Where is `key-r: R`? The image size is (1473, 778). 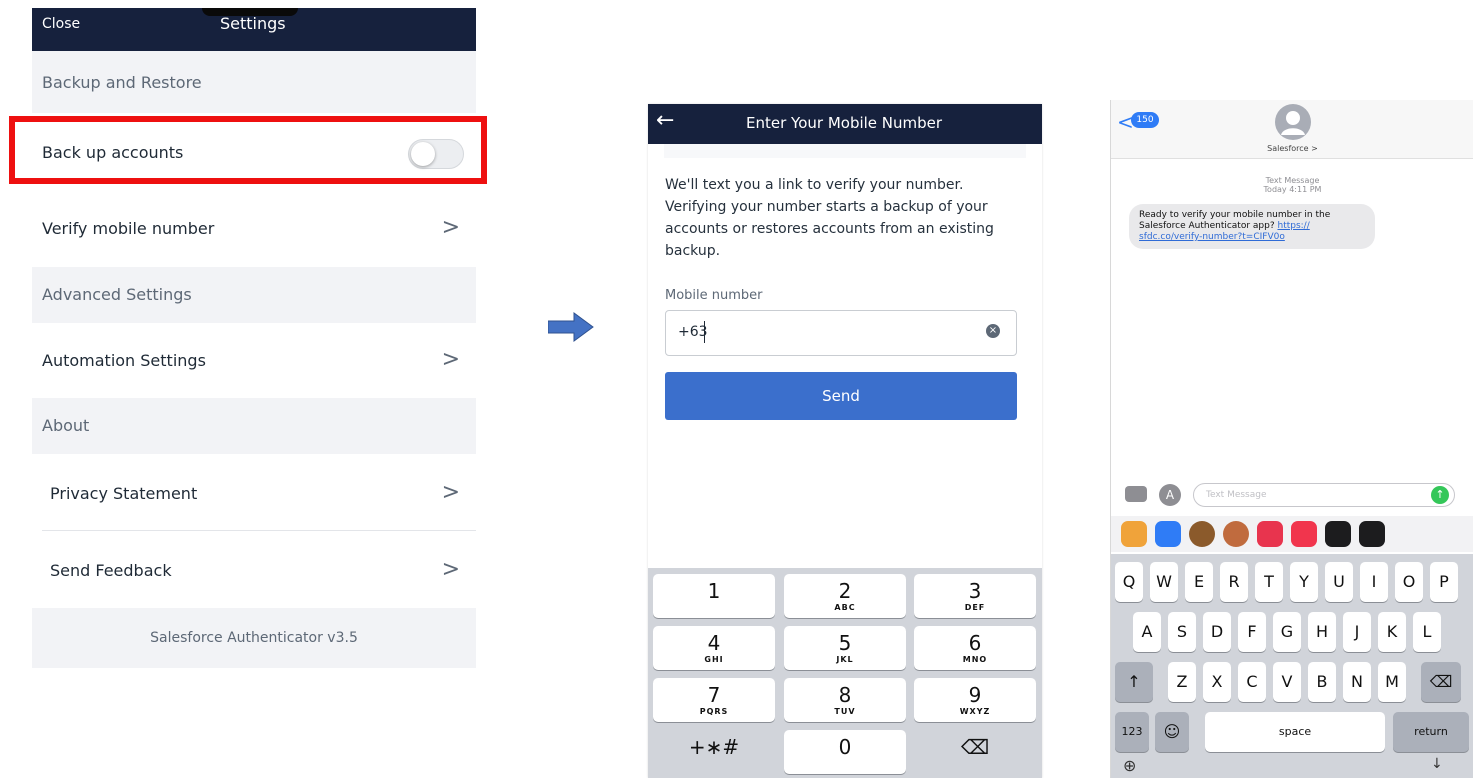 key-r: R is located at coordinates (1234, 582).